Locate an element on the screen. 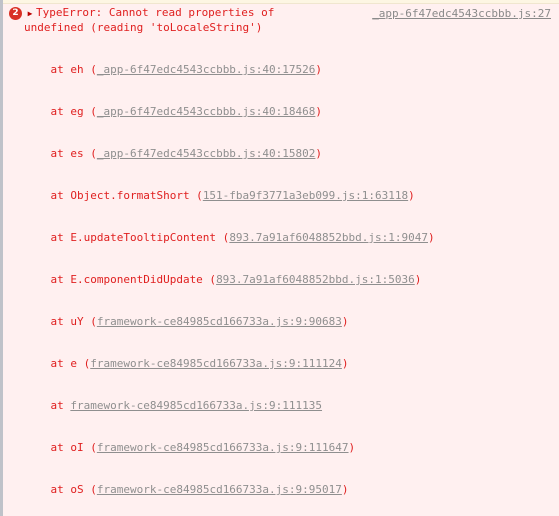 This screenshot has width=559, height=516. stack-link: _app-6f47edc4543ccbbb.js:40:17526 is located at coordinates (206, 69).